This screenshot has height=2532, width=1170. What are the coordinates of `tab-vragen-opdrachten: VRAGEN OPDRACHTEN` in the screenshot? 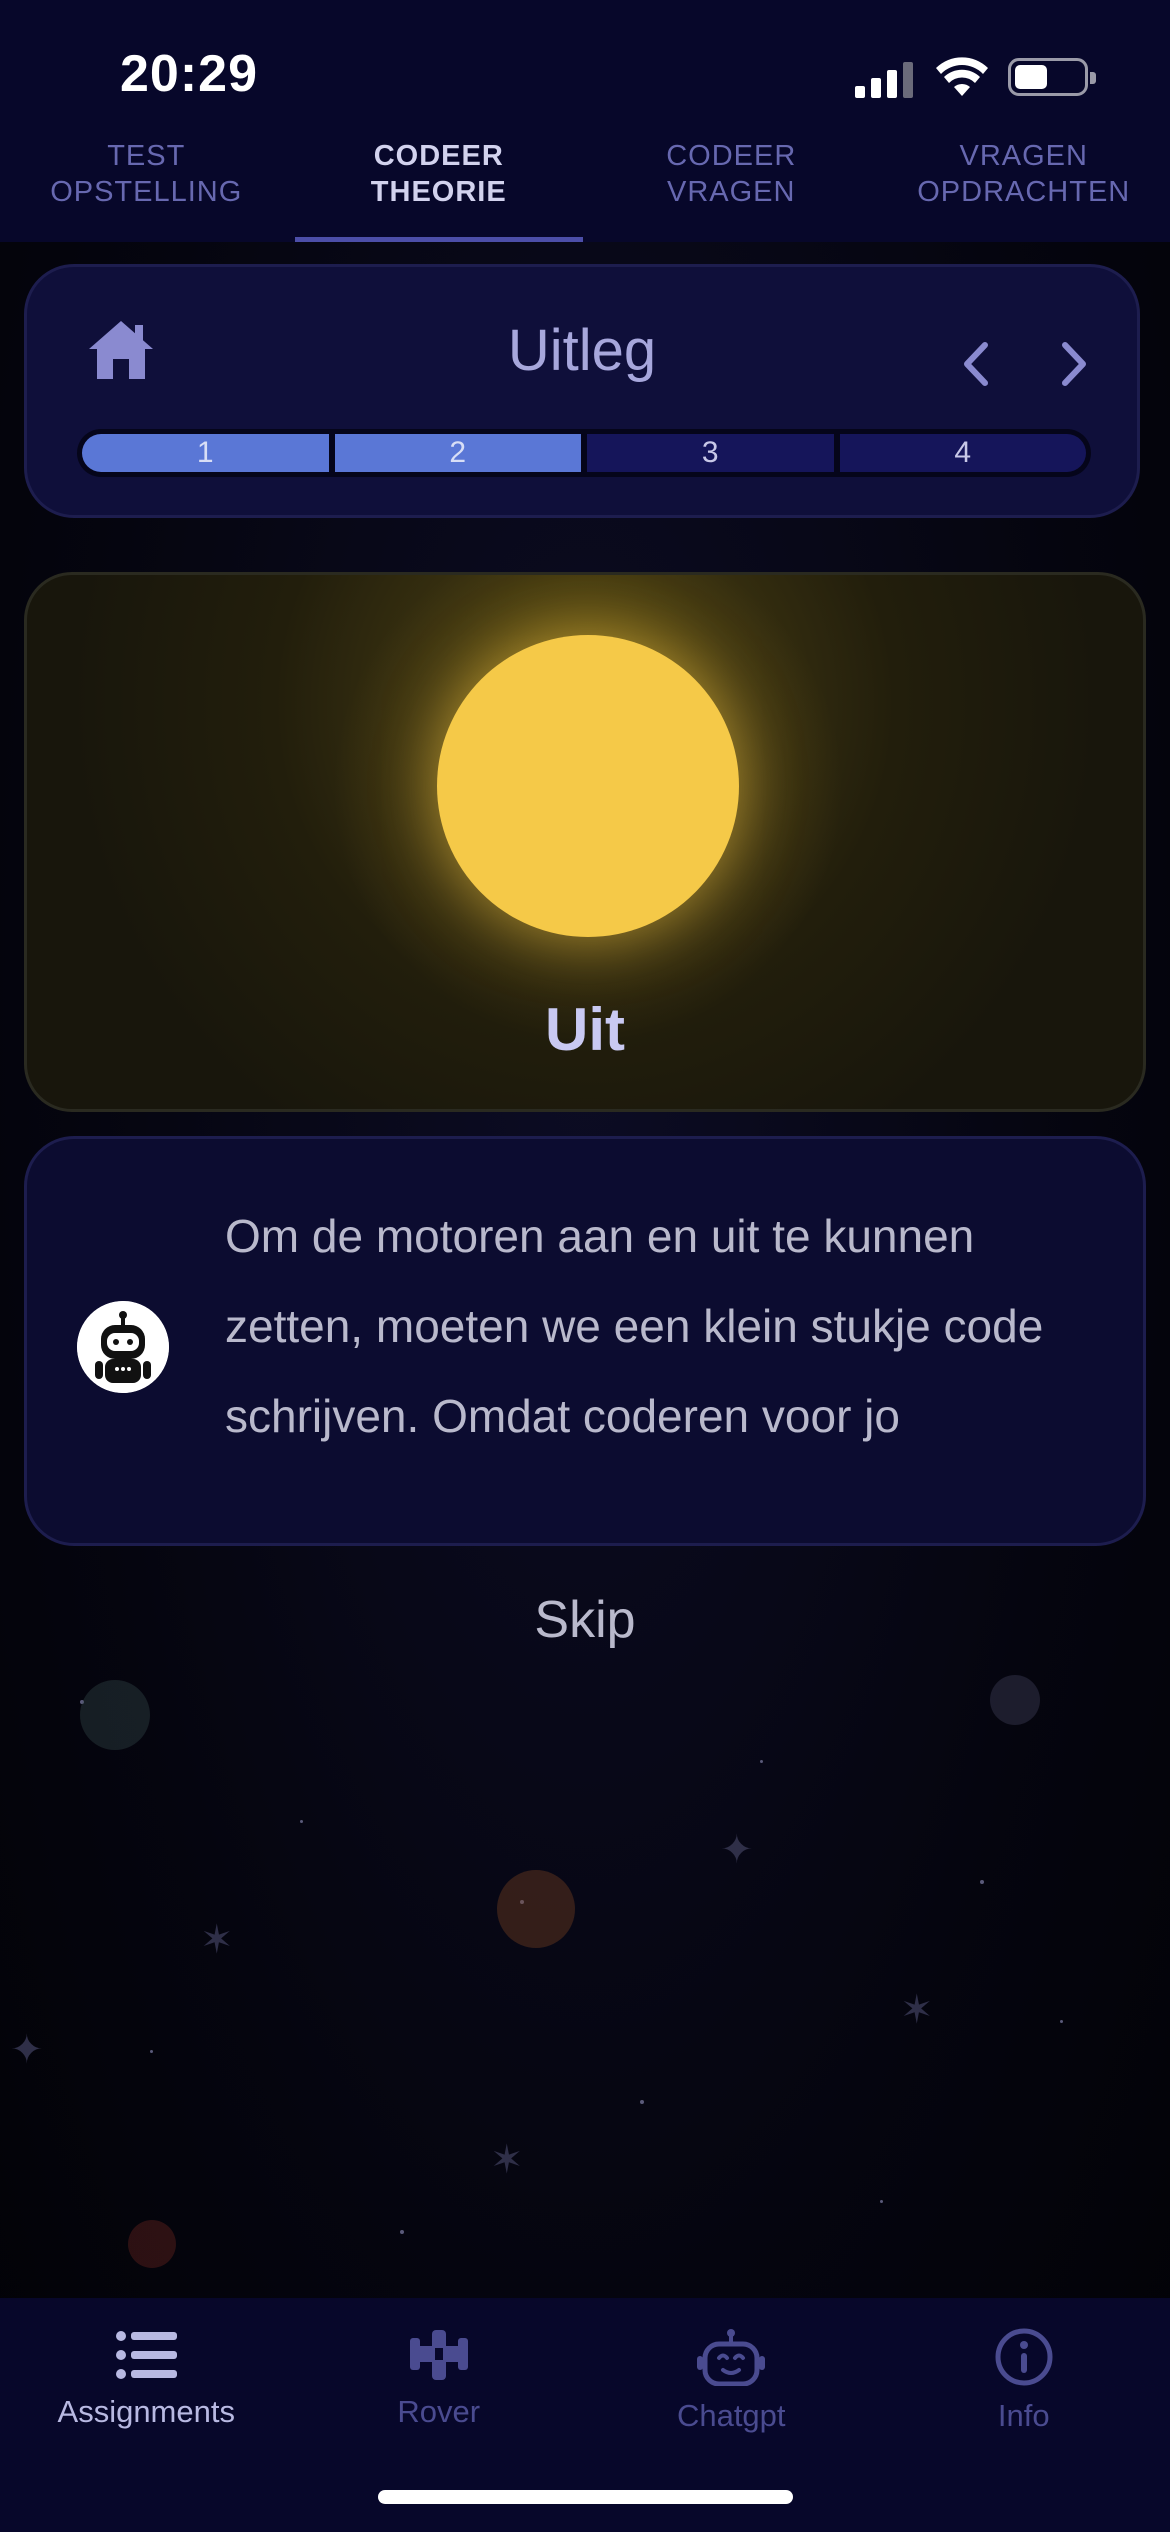 It's located at (1024, 186).